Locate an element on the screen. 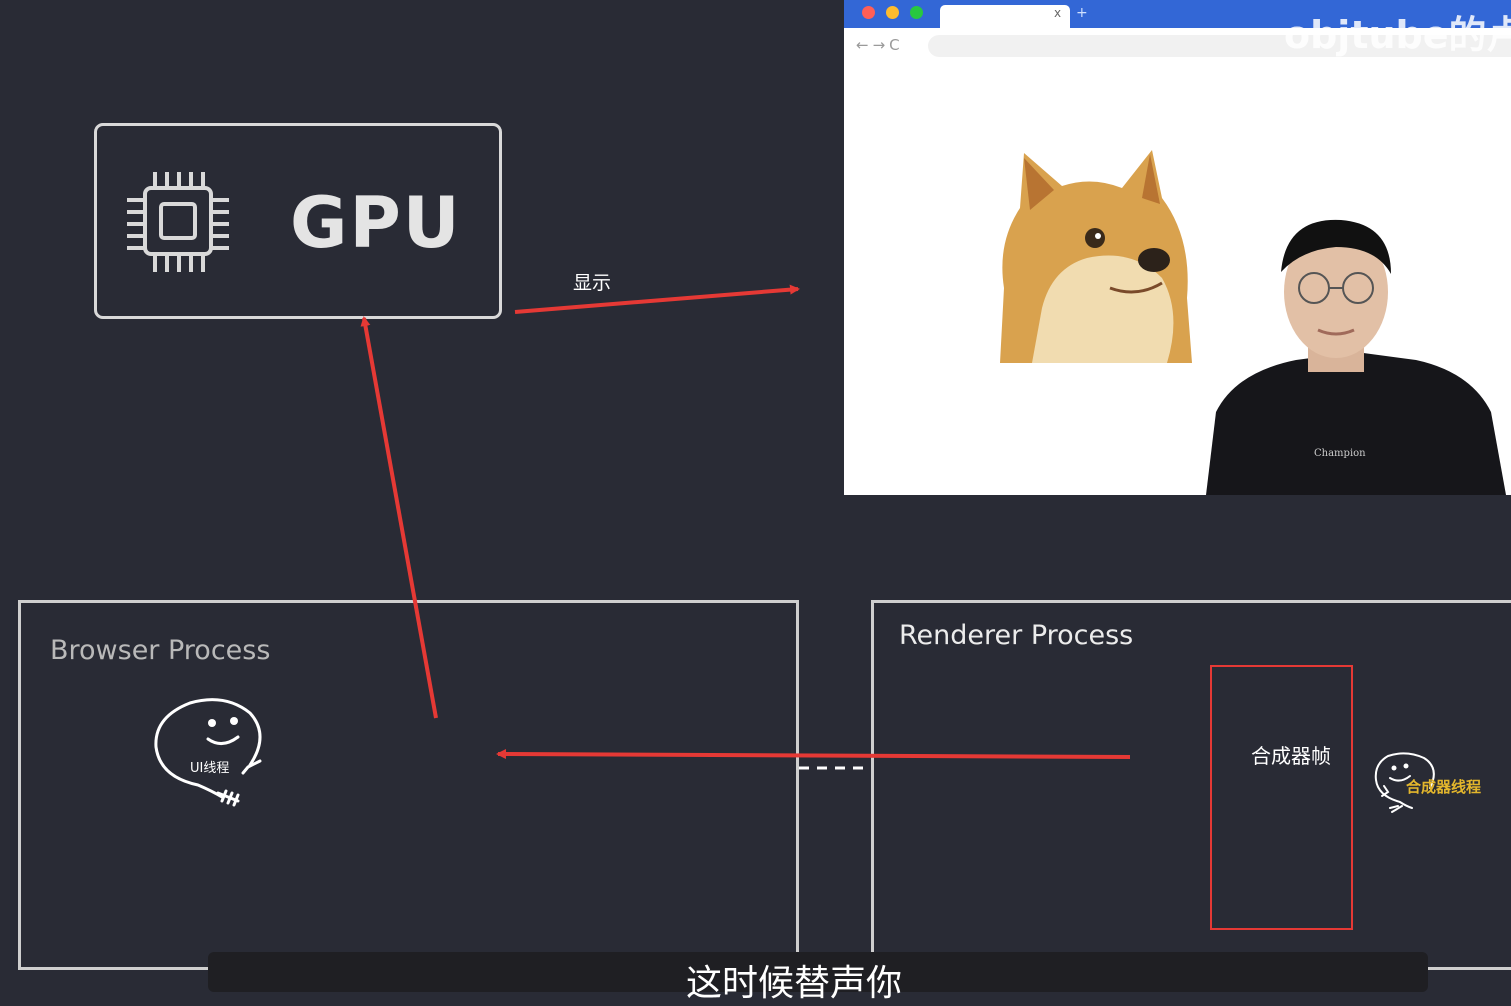 The height and width of the screenshot is (1006, 1511). arrow-gpu-to-display is located at coordinates (657, 299).